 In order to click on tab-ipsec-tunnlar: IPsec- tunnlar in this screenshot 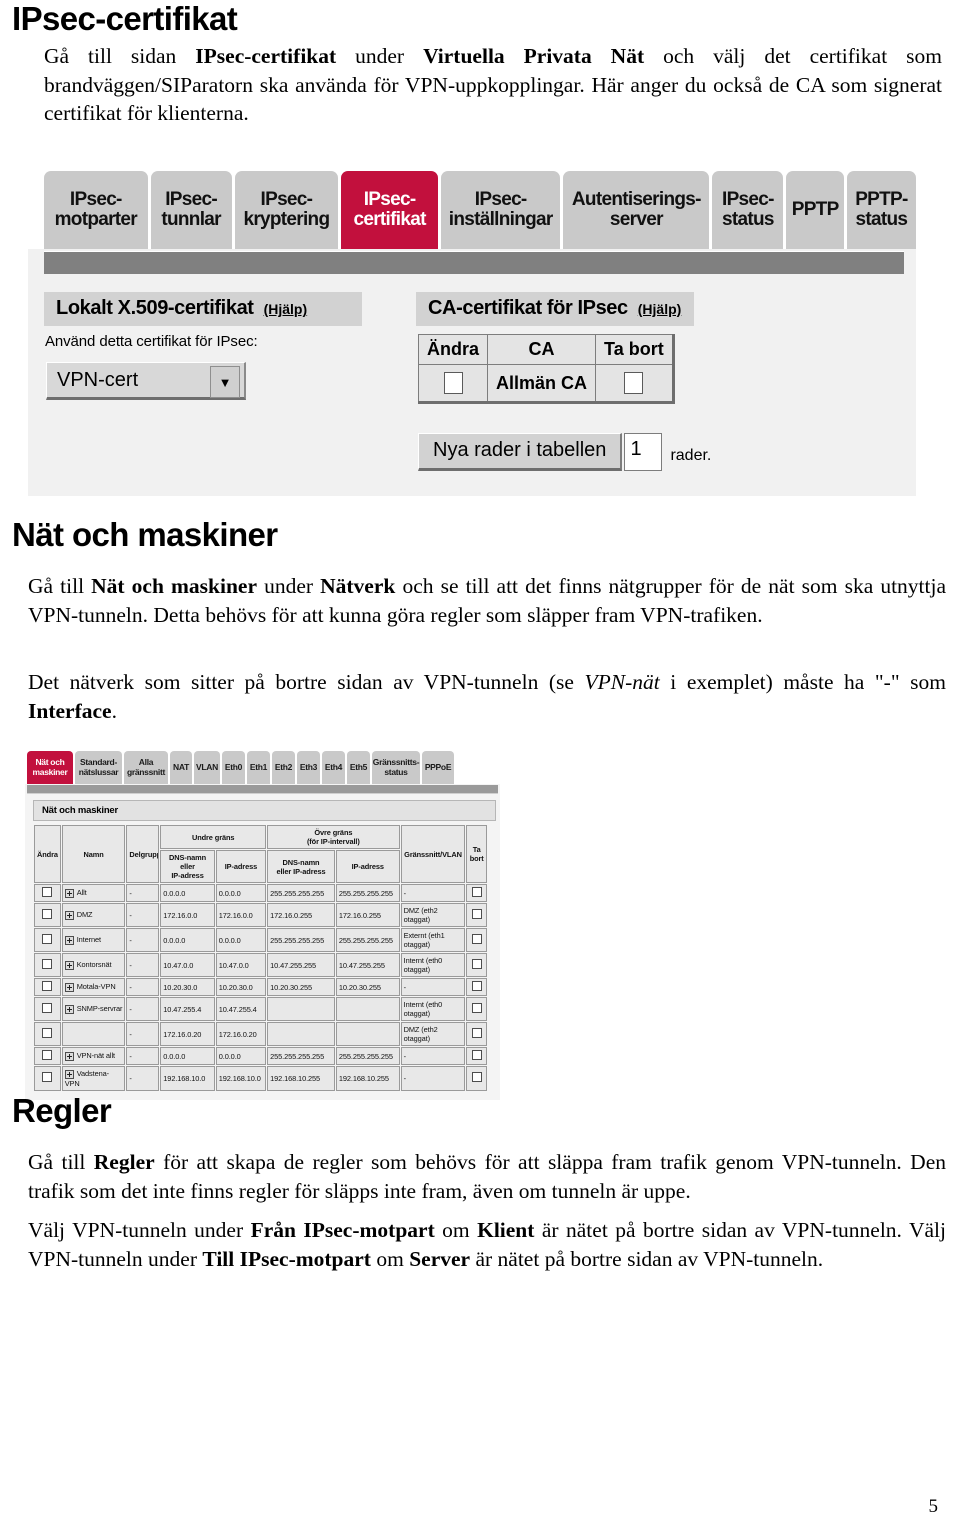, I will do `click(191, 210)`.